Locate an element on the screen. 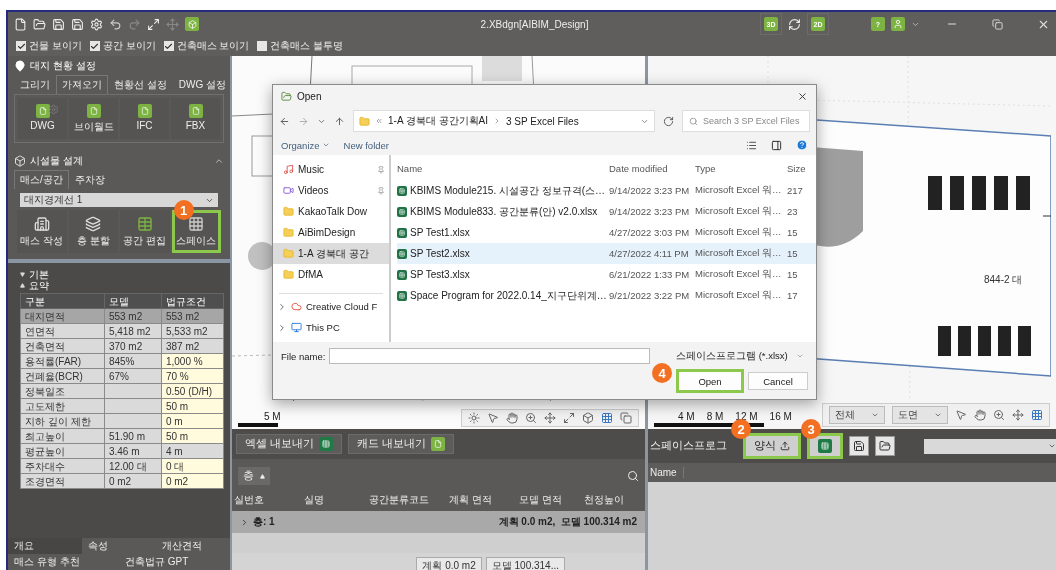 This screenshot has width=1056, height=570. address-bar: 1-A 경북대 공간기획AI 3 SP Excel Files is located at coordinates (504, 121).